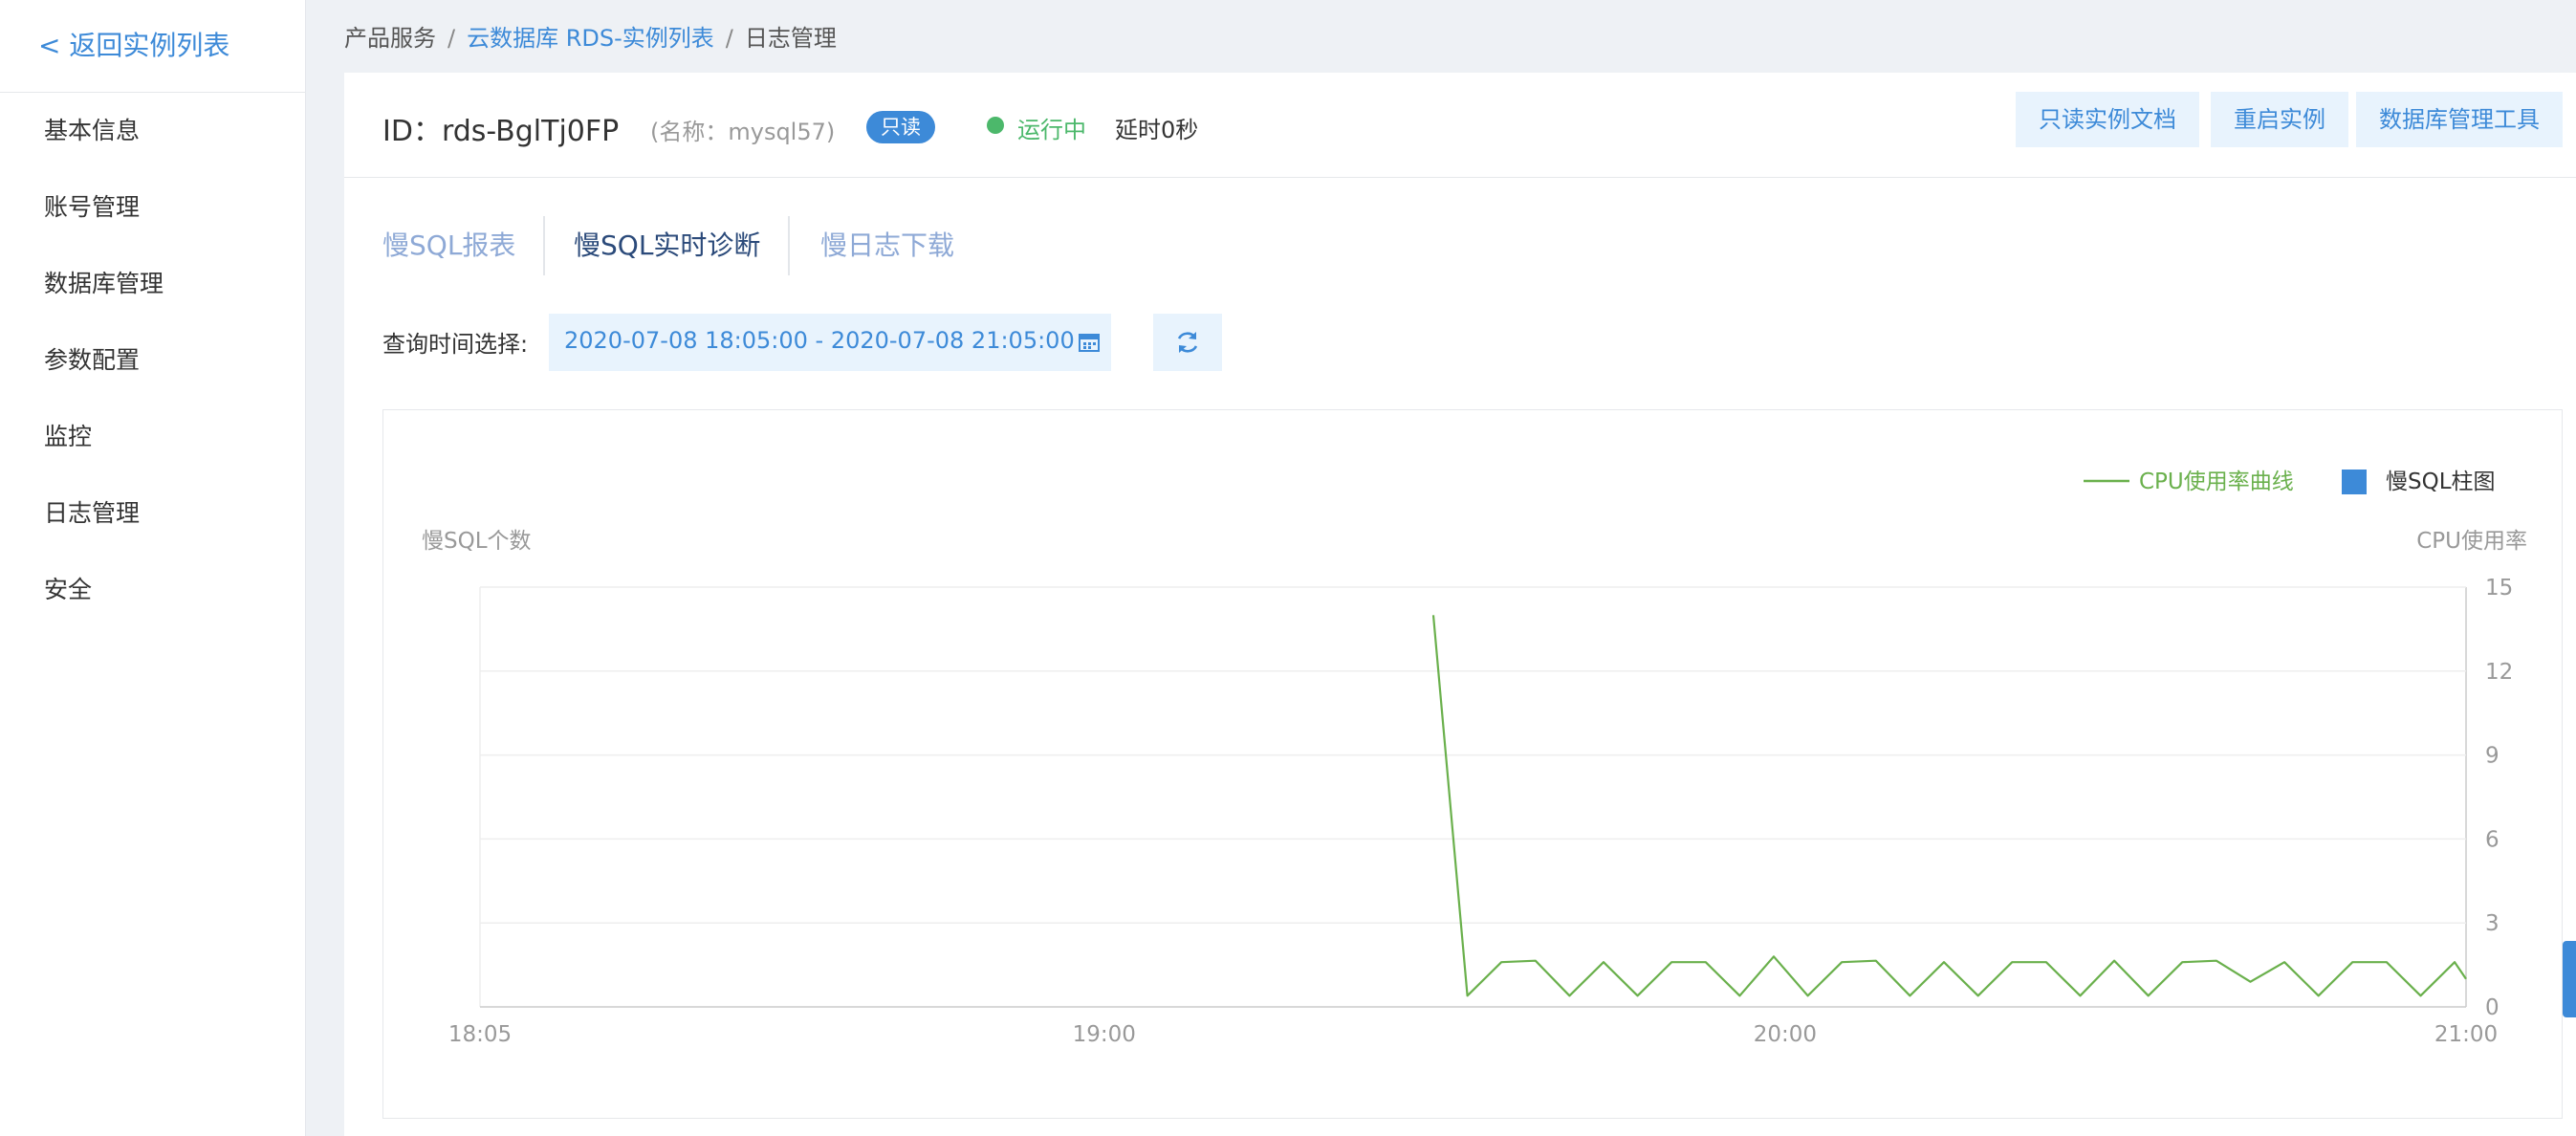 This screenshot has height=1136, width=2576. I want to click on y-tick-label: 12, so click(2499, 672).